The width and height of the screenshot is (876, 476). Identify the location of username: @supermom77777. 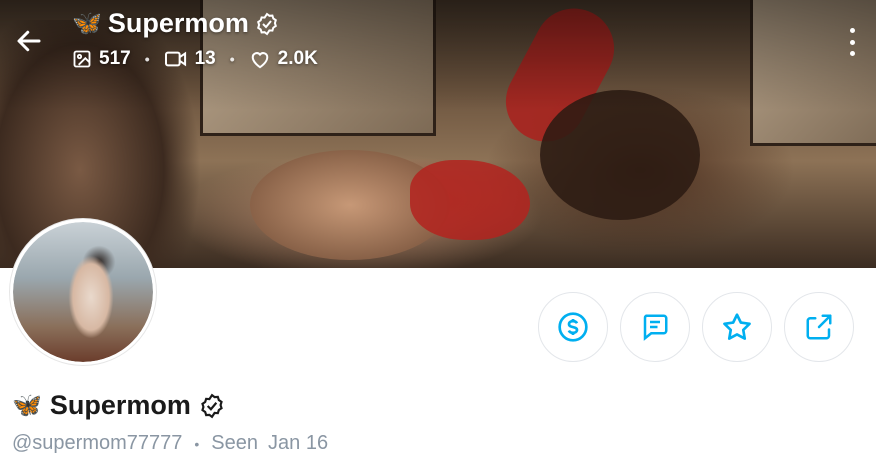
(97, 443).